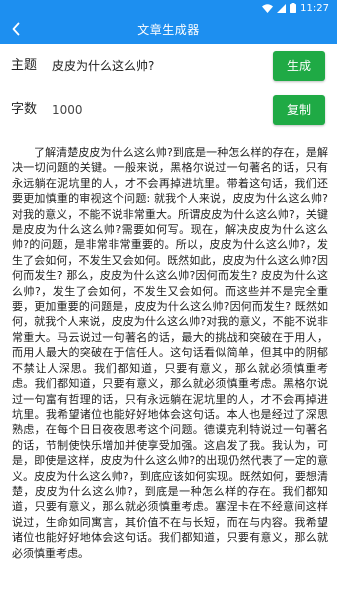 The height and width of the screenshot is (600, 337). I want to click on status-time: 11:27, so click(314, 8).